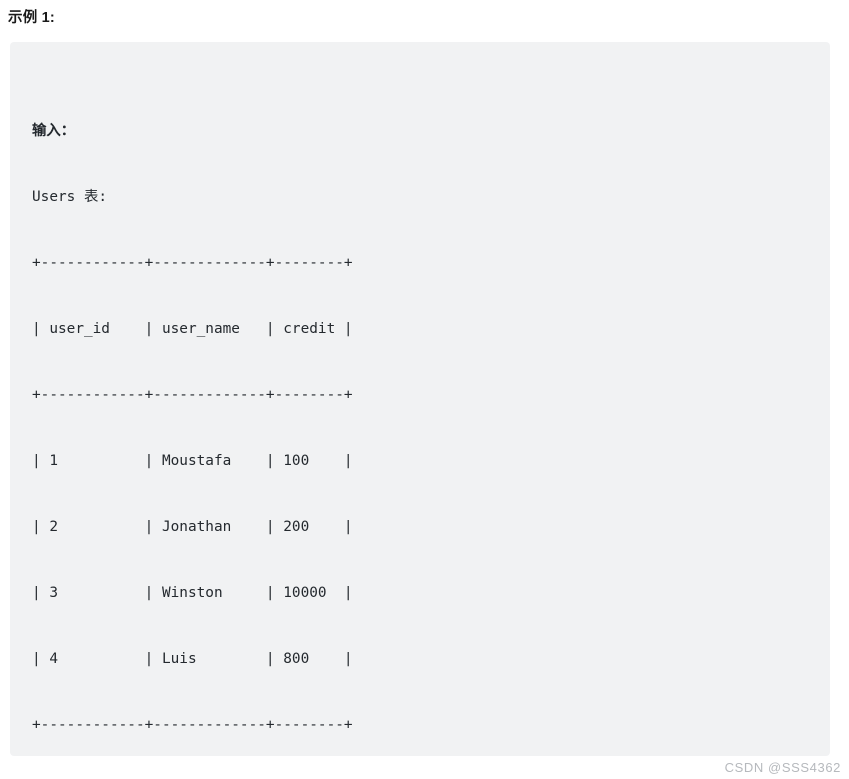 This screenshot has height=779, width=849. I want to click on table-row: | 1 | Moustafa | 100 |, so click(192, 461).